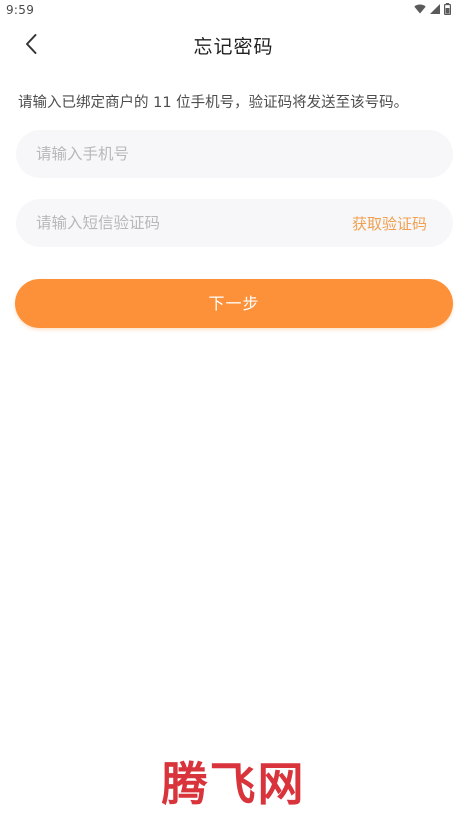 The height and width of the screenshot is (831, 467). What do you see at coordinates (233, 10) in the screenshot?
I see `status-bar: 9:59` at bounding box center [233, 10].